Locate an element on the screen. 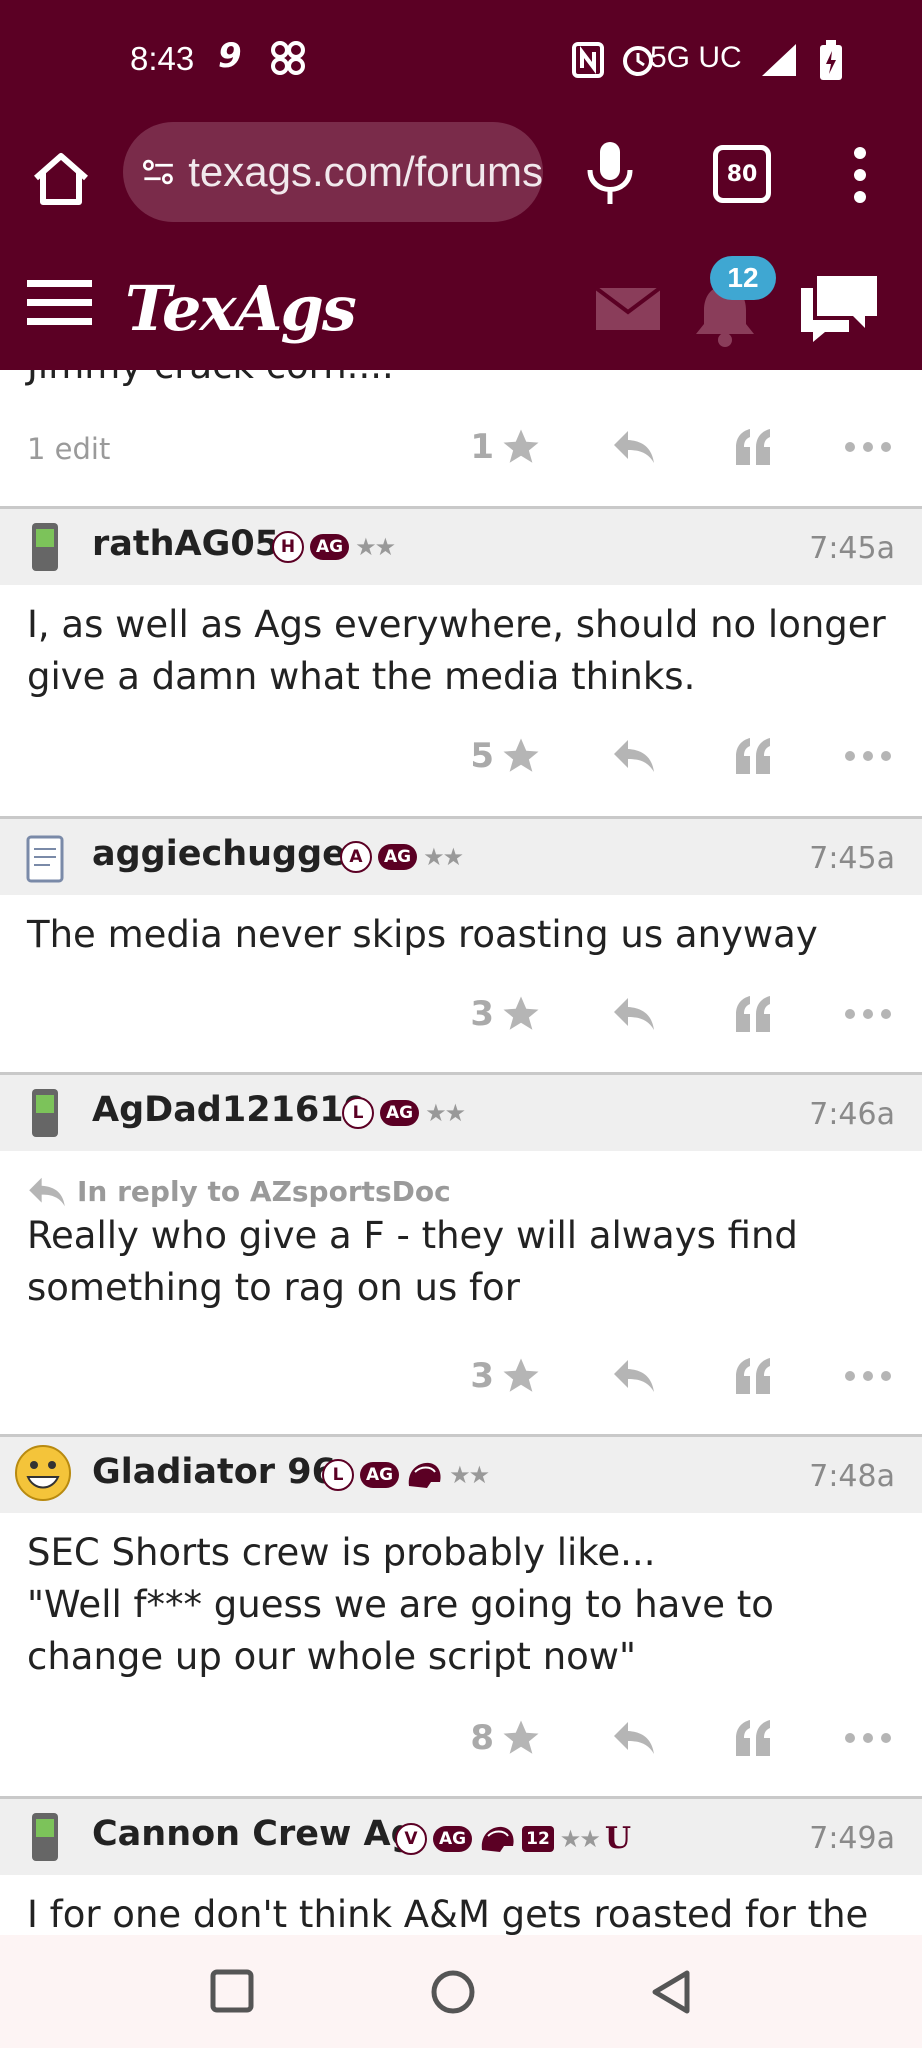 The image size is (922, 2048). address-bar: texags.com/forums is located at coordinates (333, 172).